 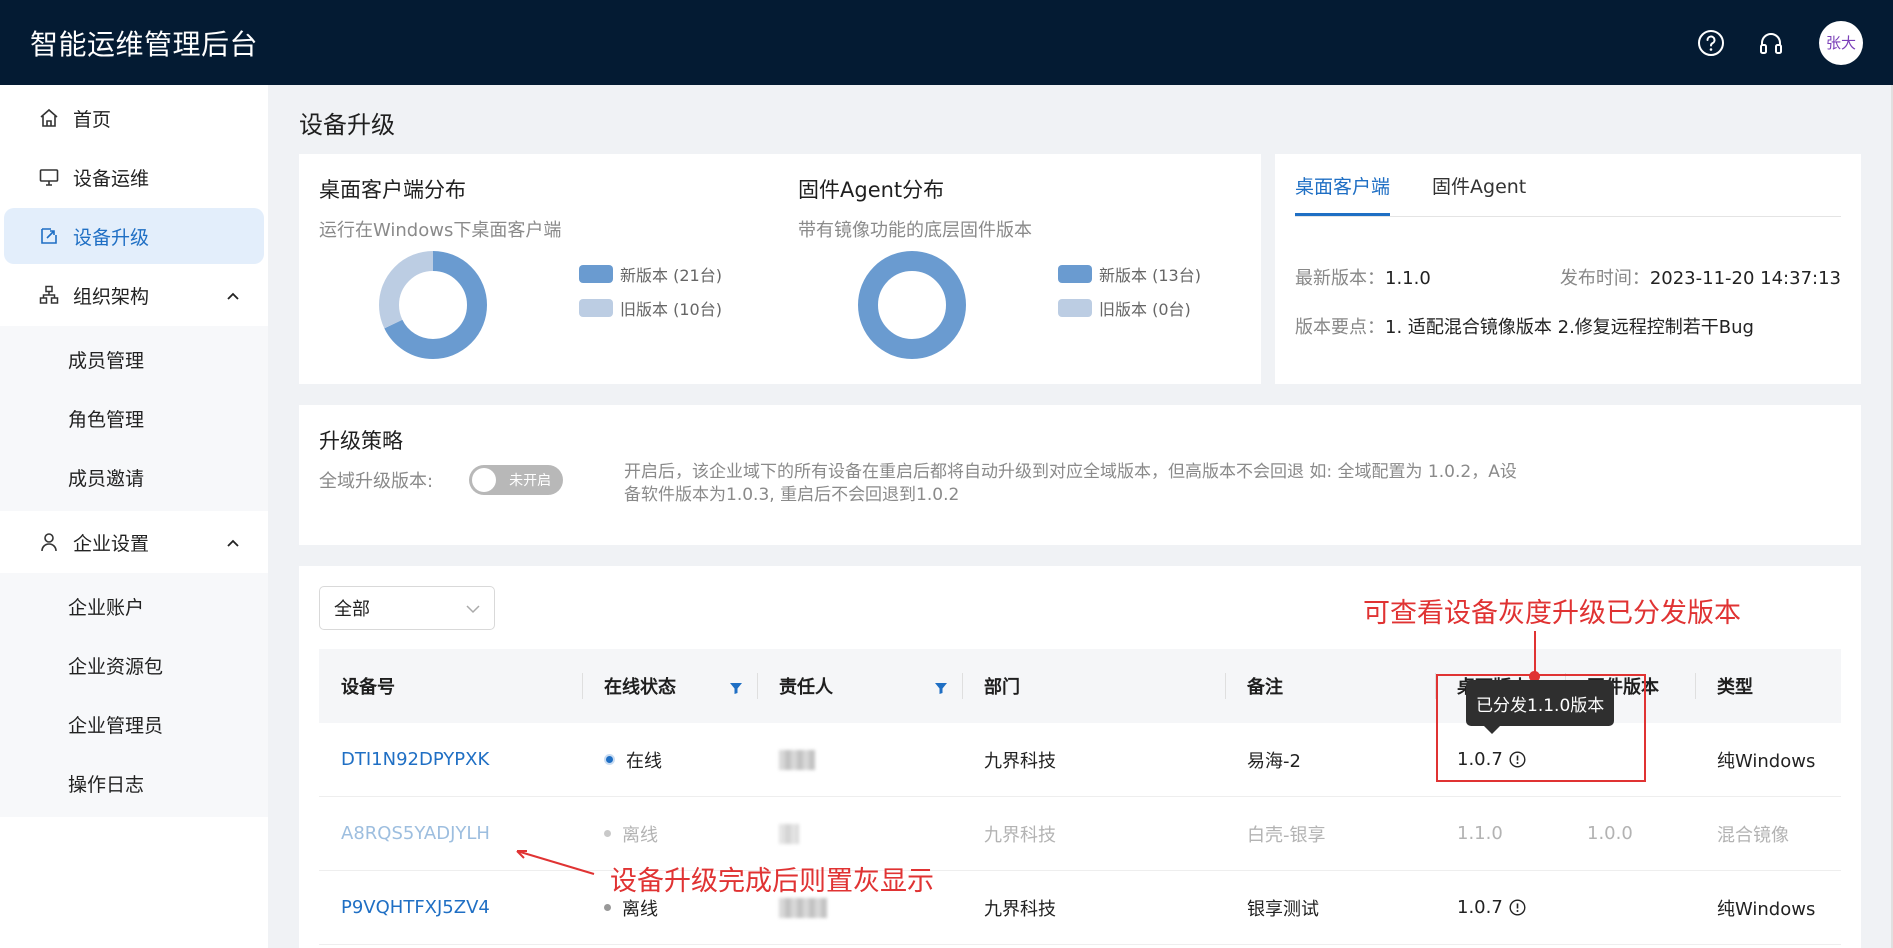 What do you see at coordinates (915, 230) in the screenshot?
I see `firmware-dist-subtitle: 带有镜像功能的底层固件版本` at bounding box center [915, 230].